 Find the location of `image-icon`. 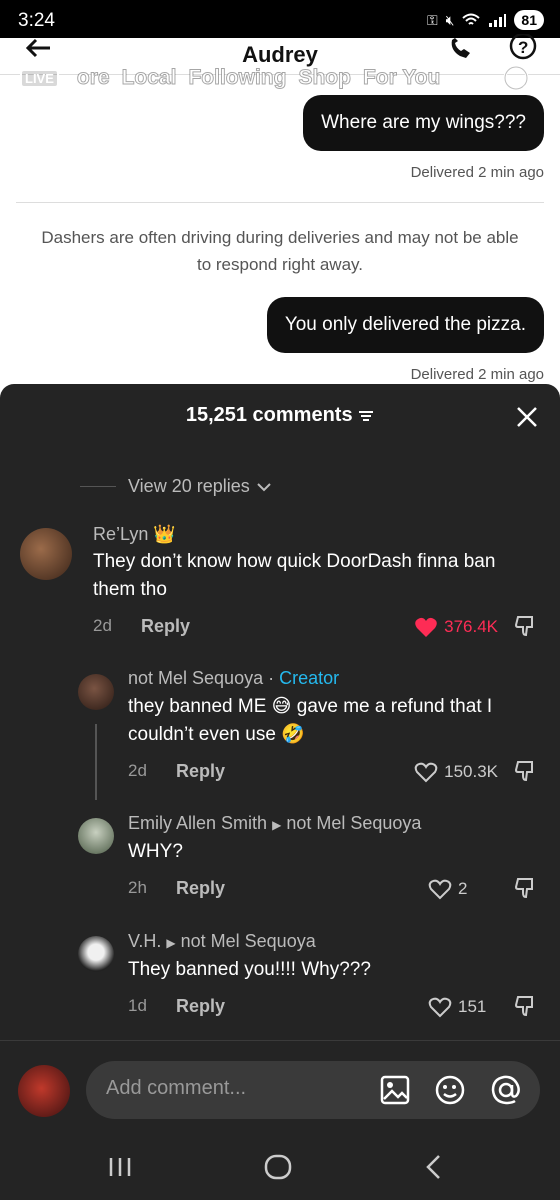

image-icon is located at coordinates (395, 1090).